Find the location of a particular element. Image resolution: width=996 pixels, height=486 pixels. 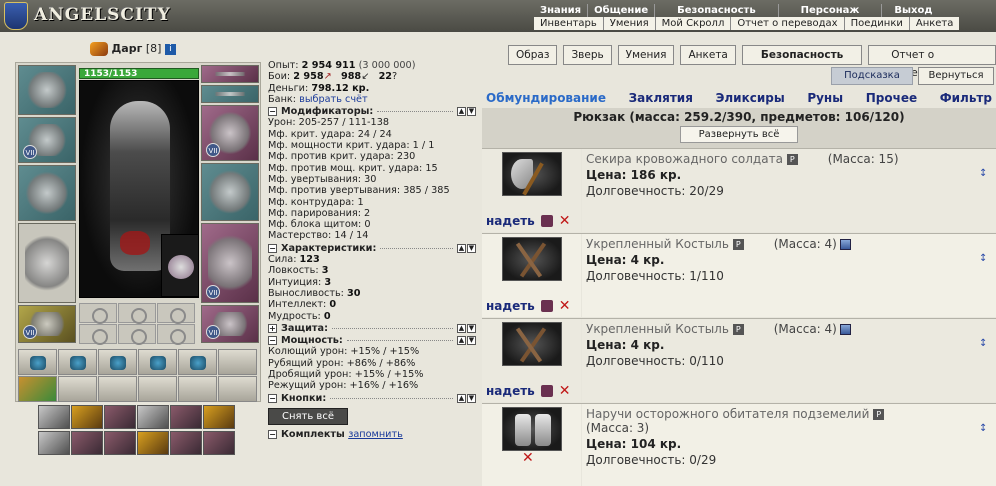

pants-slot: VII is located at coordinates (230, 263).